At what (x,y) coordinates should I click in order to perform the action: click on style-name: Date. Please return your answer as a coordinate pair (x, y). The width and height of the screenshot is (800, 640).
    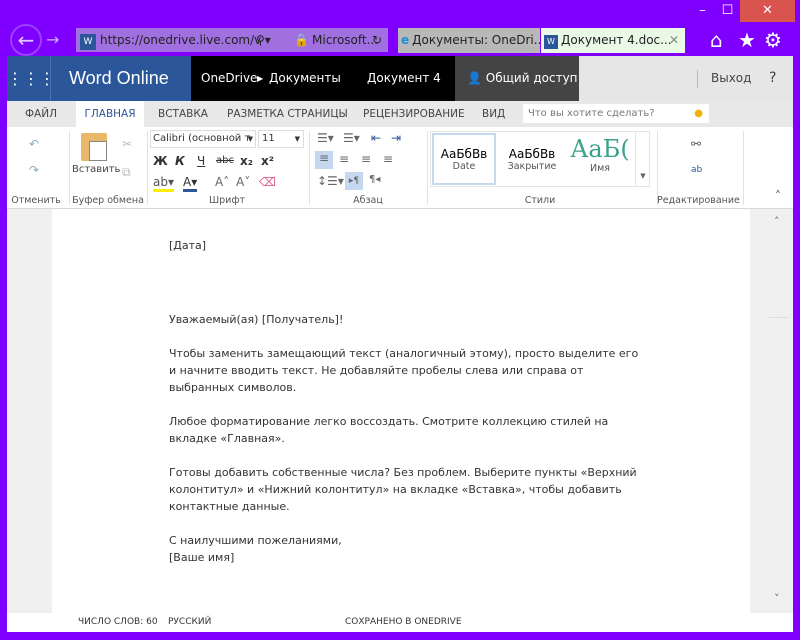
    Looking at the image, I should click on (464, 166).